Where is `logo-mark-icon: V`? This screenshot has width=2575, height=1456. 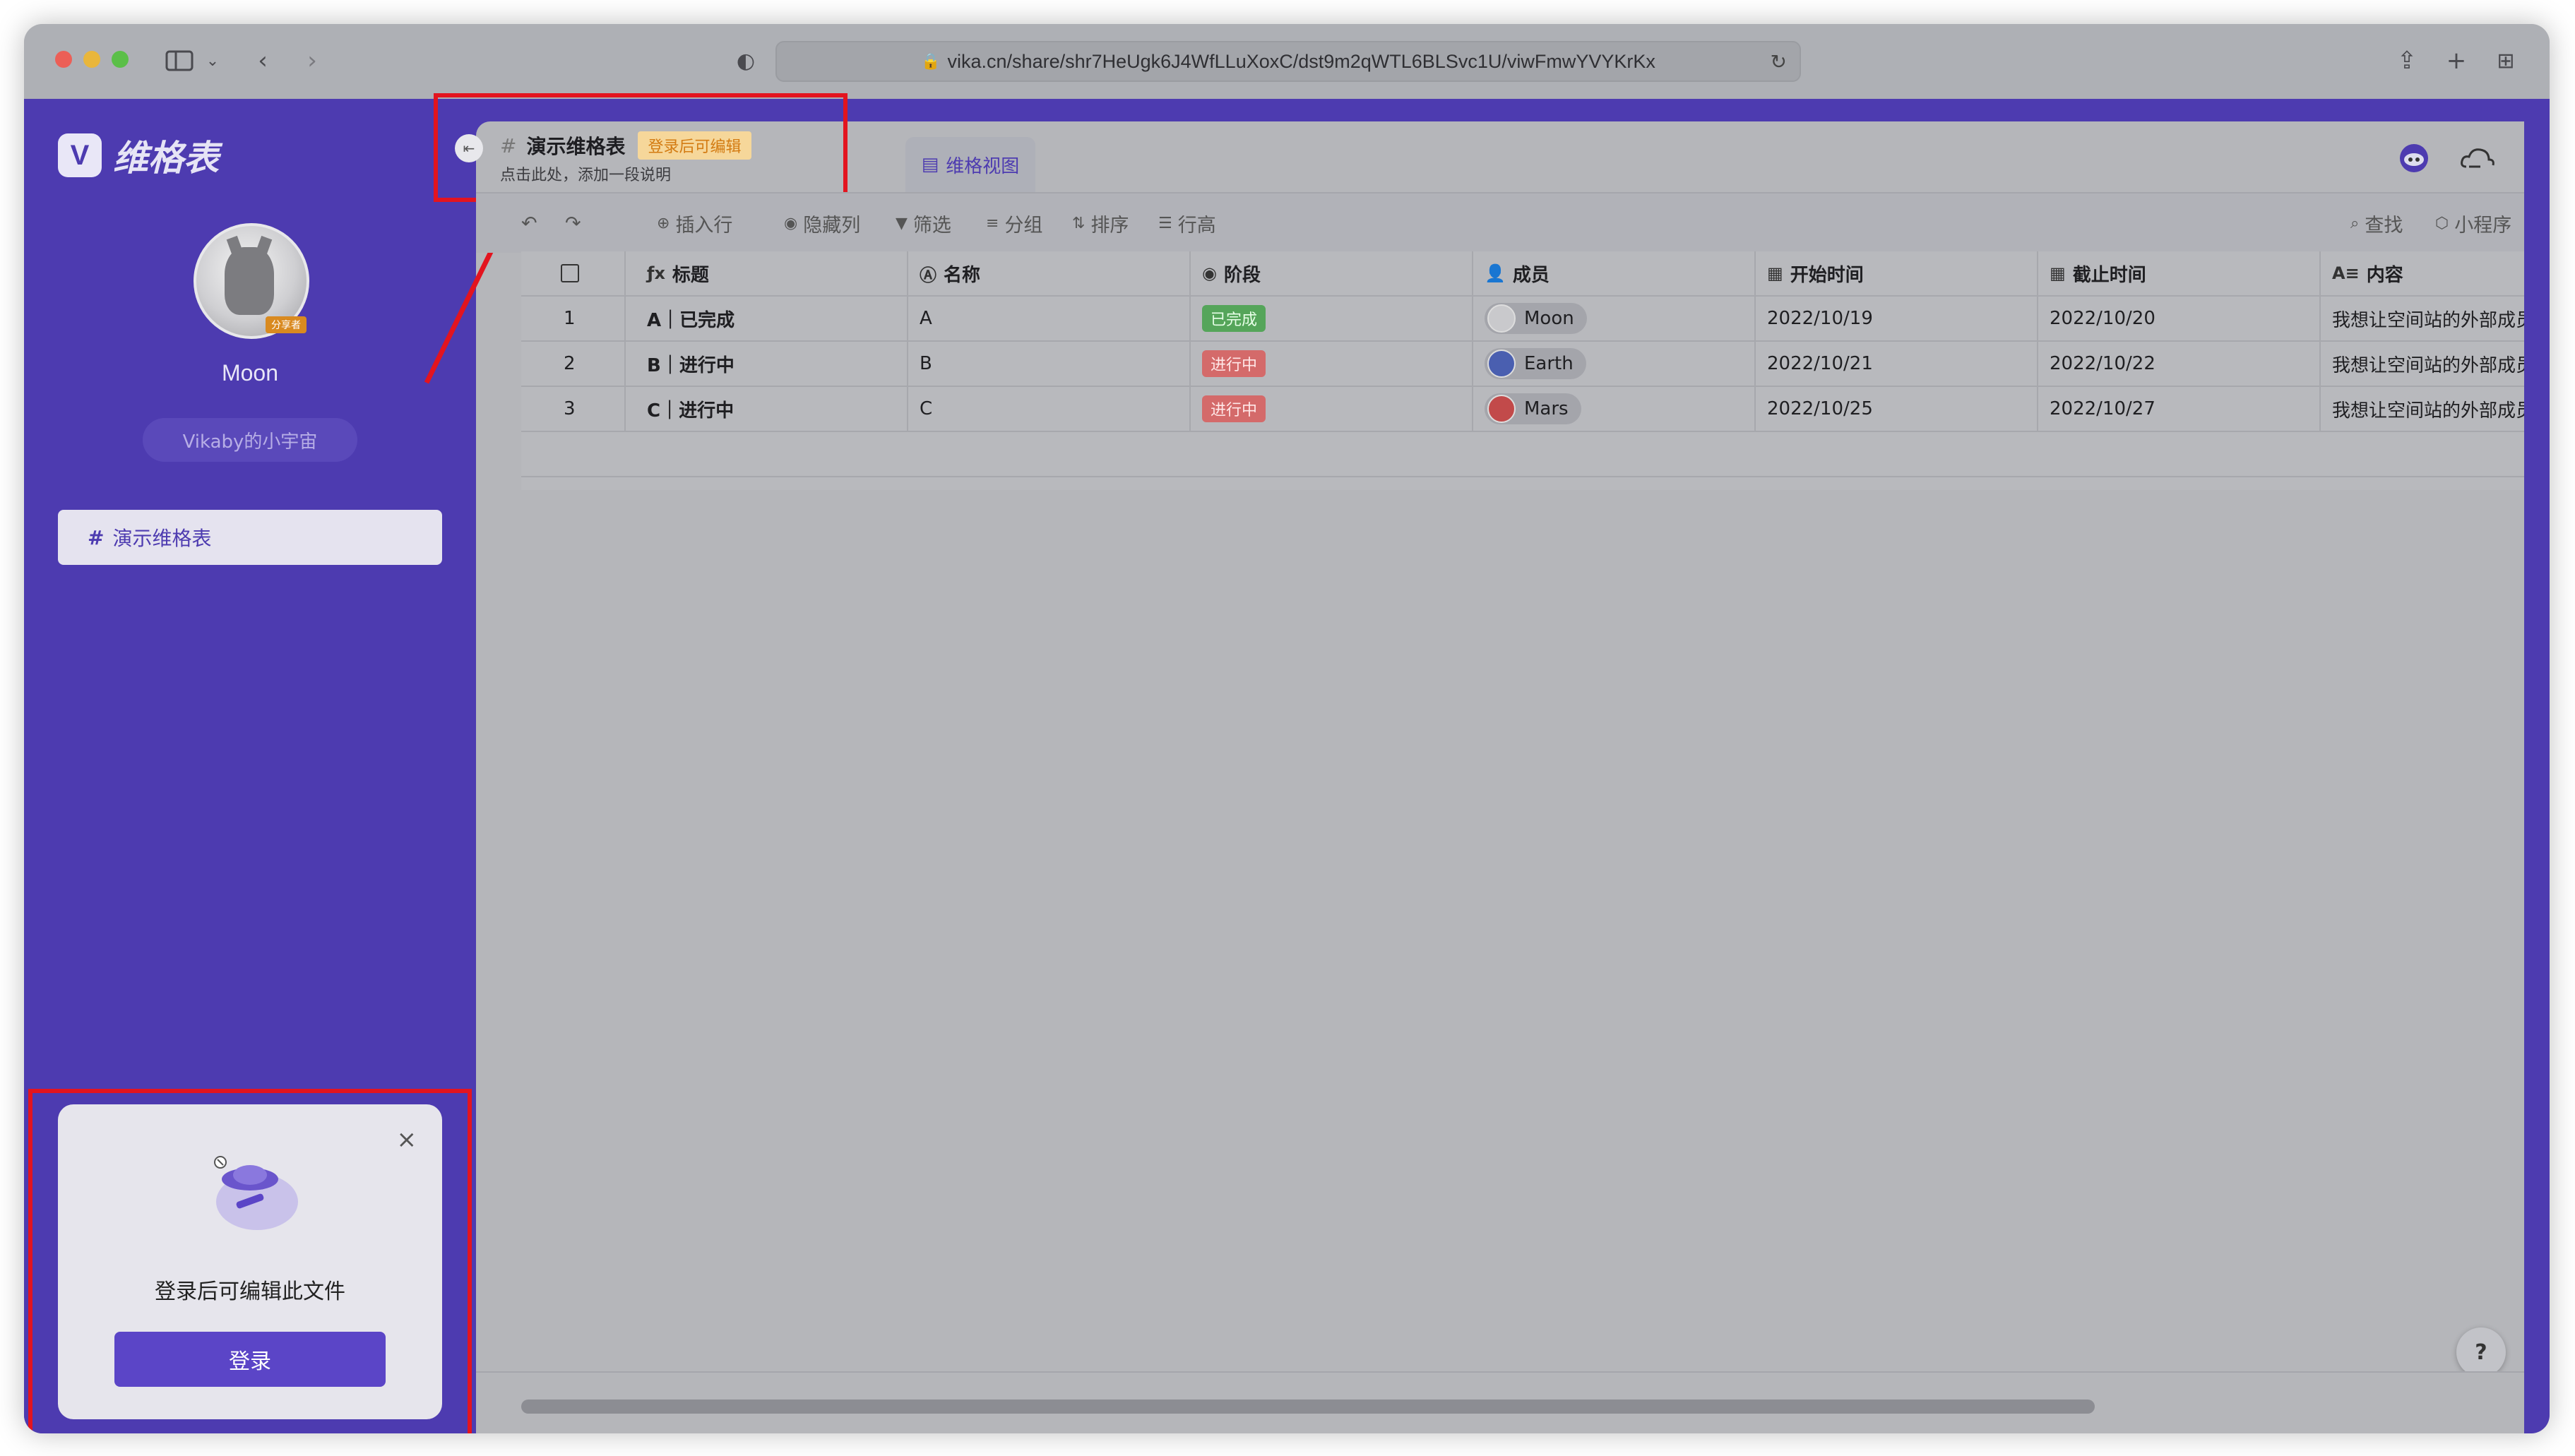 logo-mark-icon: V is located at coordinates (80, 155).